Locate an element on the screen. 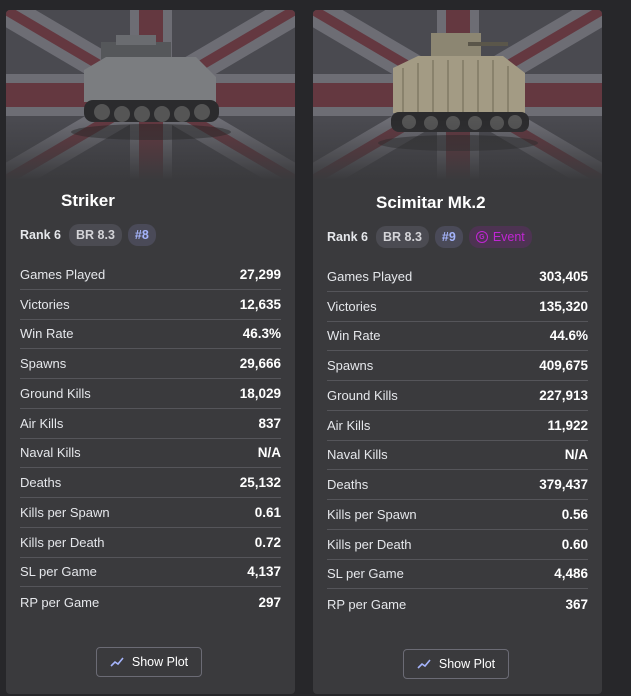 This screenshot has width=631, height=696. stat-value: 409,675 is located at coordinates (563, 366).